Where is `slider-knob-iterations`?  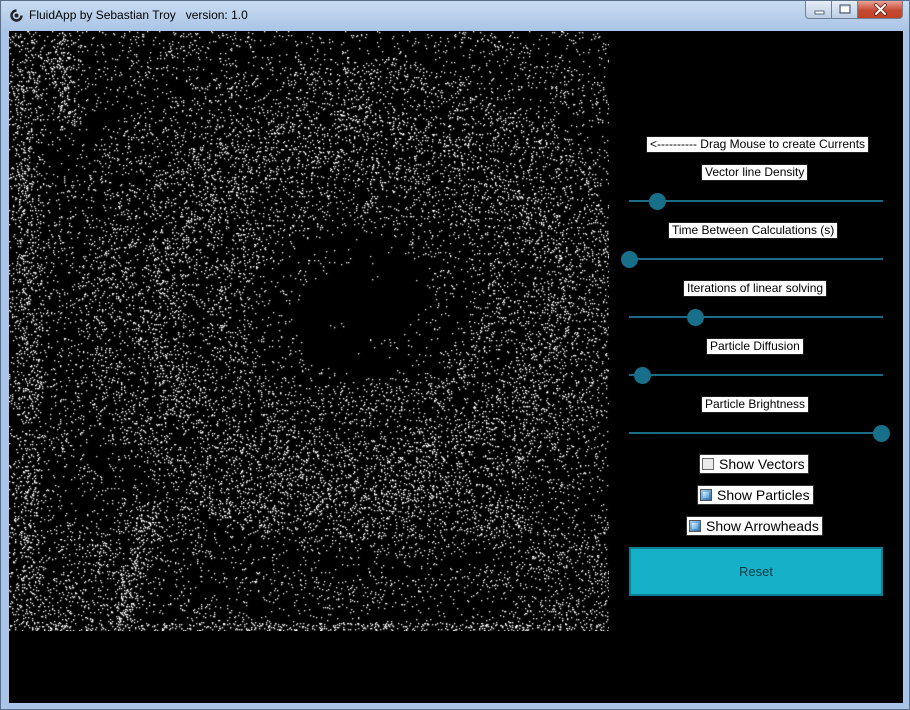
slider-knob-iterations is located at coordinates (695, 317).